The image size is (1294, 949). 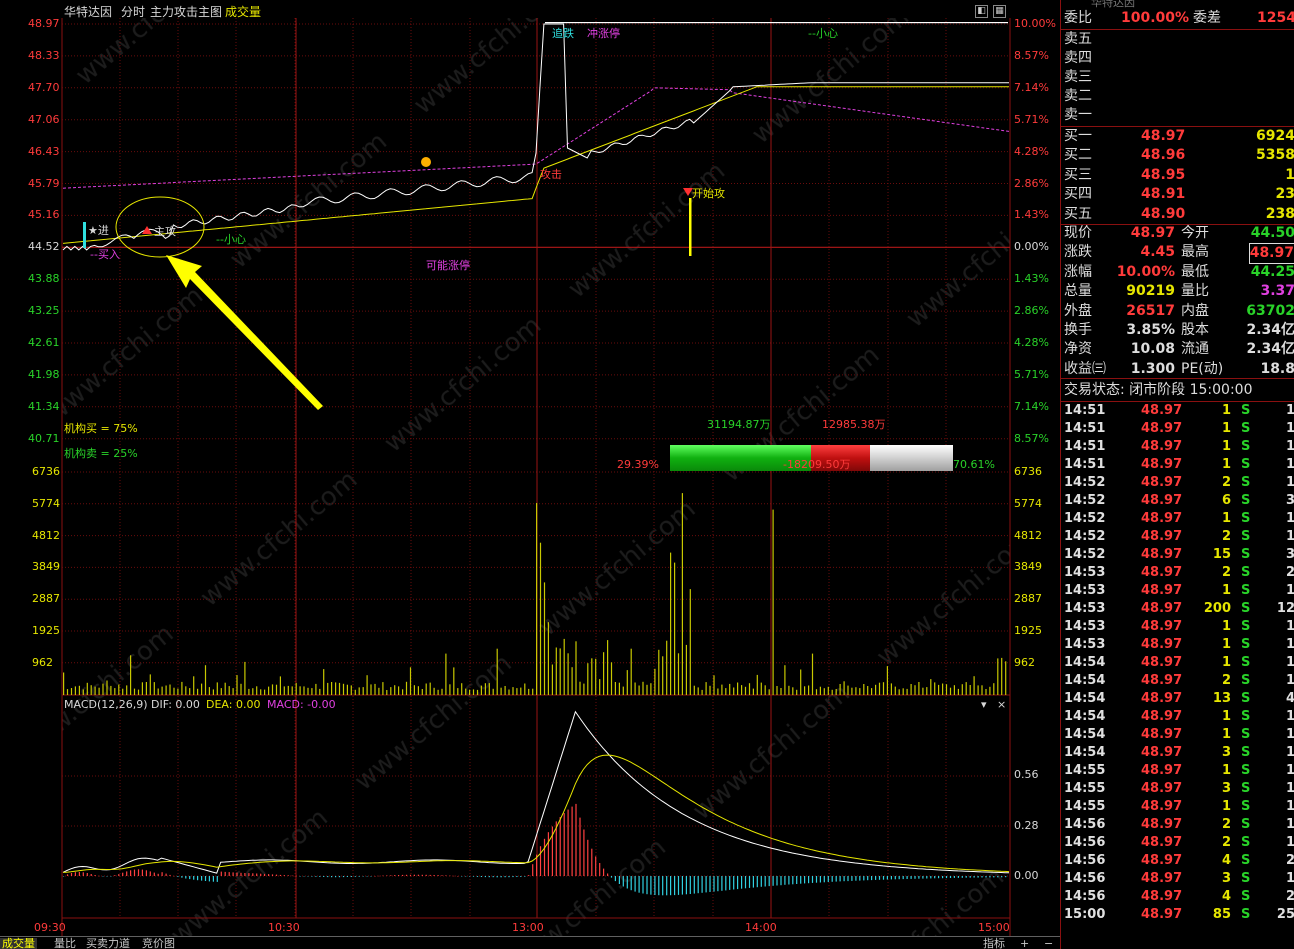 What do you see at coordinates (18, 943) in the screenshot?
I see `tab-volume: 成交量` at bounding box center [18, 943].